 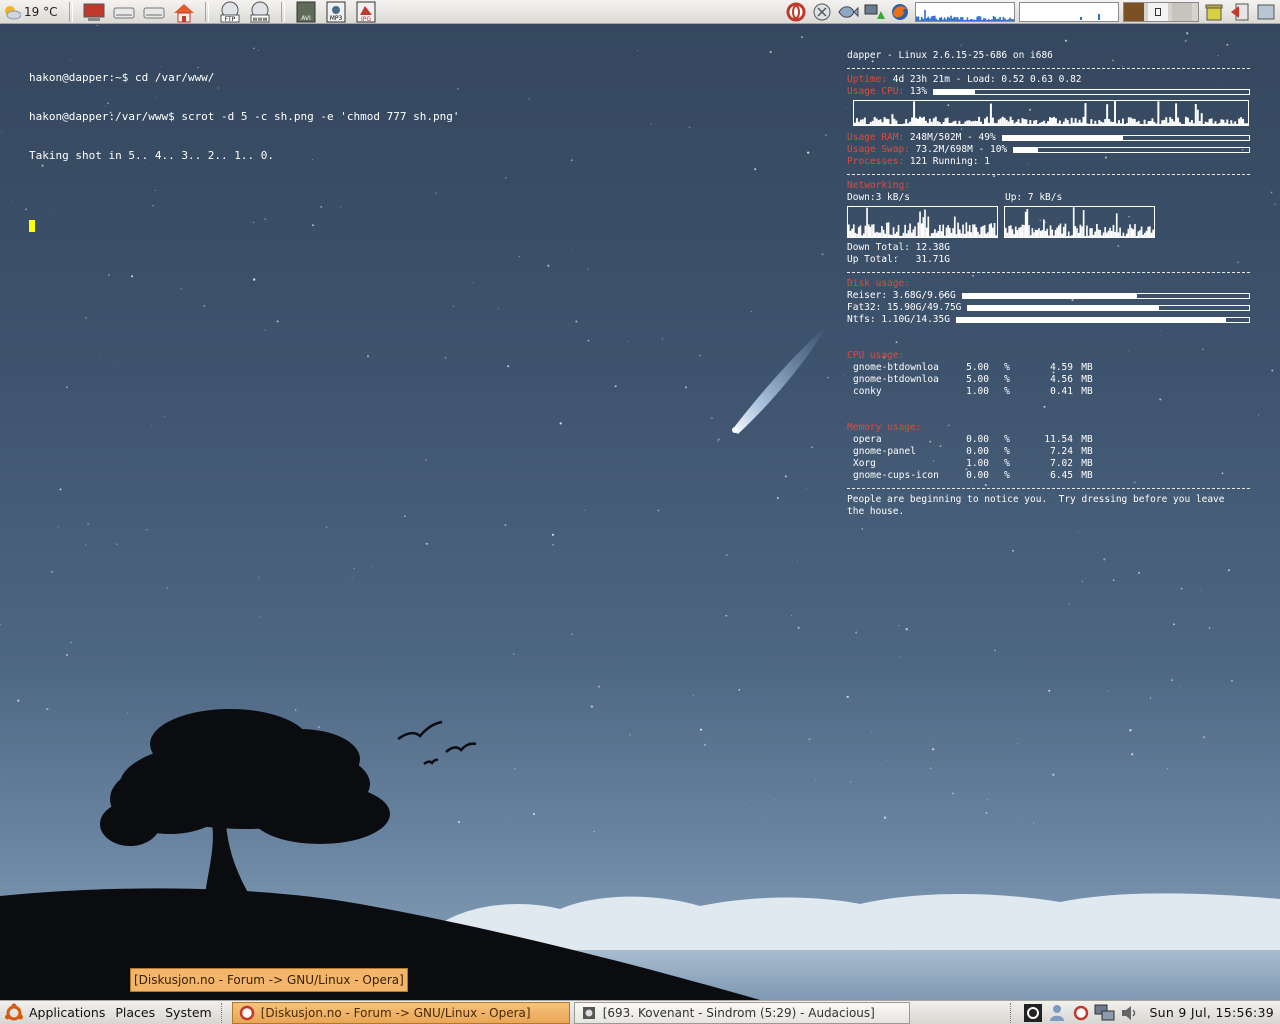 I want to click on www-launcher: www, so click(x=260, y=12).